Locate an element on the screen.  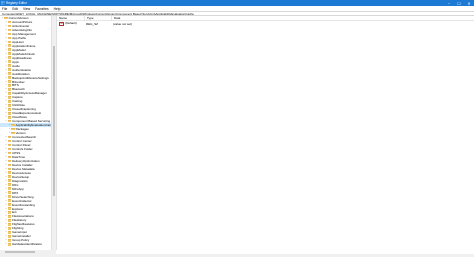
ab-string-icon: ab is located at coordinates (62, 24).